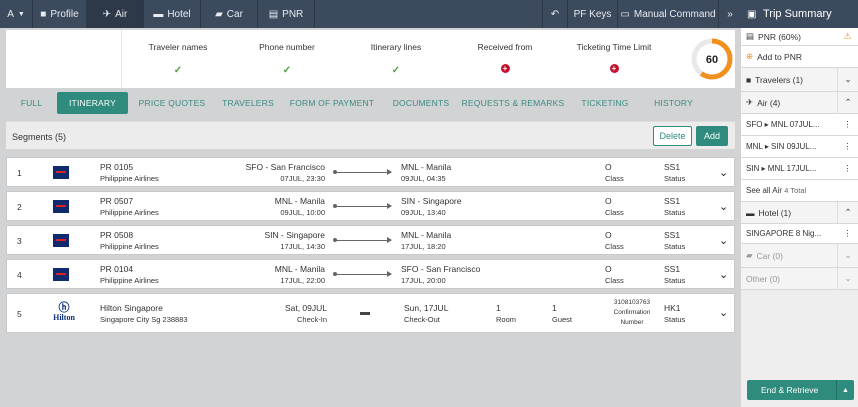 Image resolution: width=858 pixels, height=407 pixels. Describe the element at coordinates (799, 103) in the screenshot. I see `air-section: ✈ Air (4) ⌃` at that location.